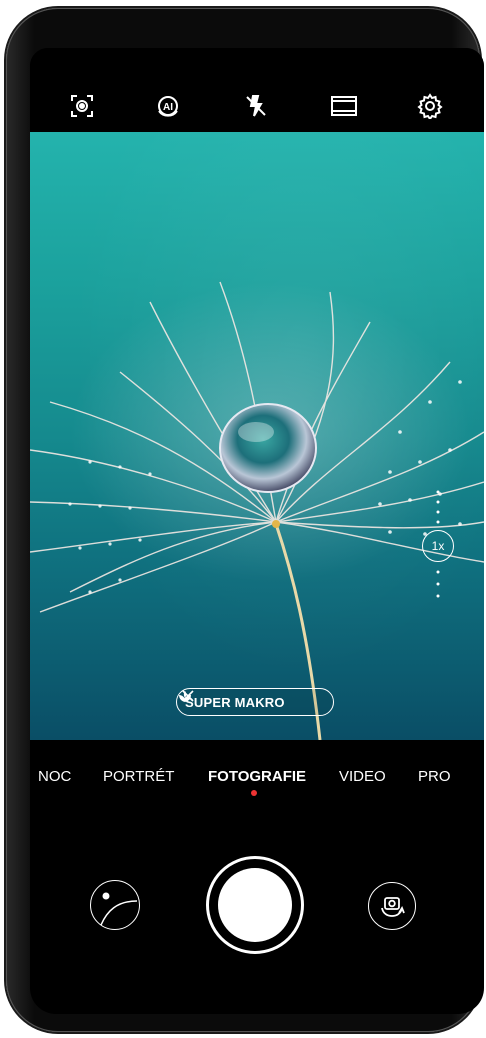 The height and width of the screenshot is (1038, 486). Describe the element at coordinates (344, 106) in the screenshot. I see `aspect-ratio-icon` at that location.